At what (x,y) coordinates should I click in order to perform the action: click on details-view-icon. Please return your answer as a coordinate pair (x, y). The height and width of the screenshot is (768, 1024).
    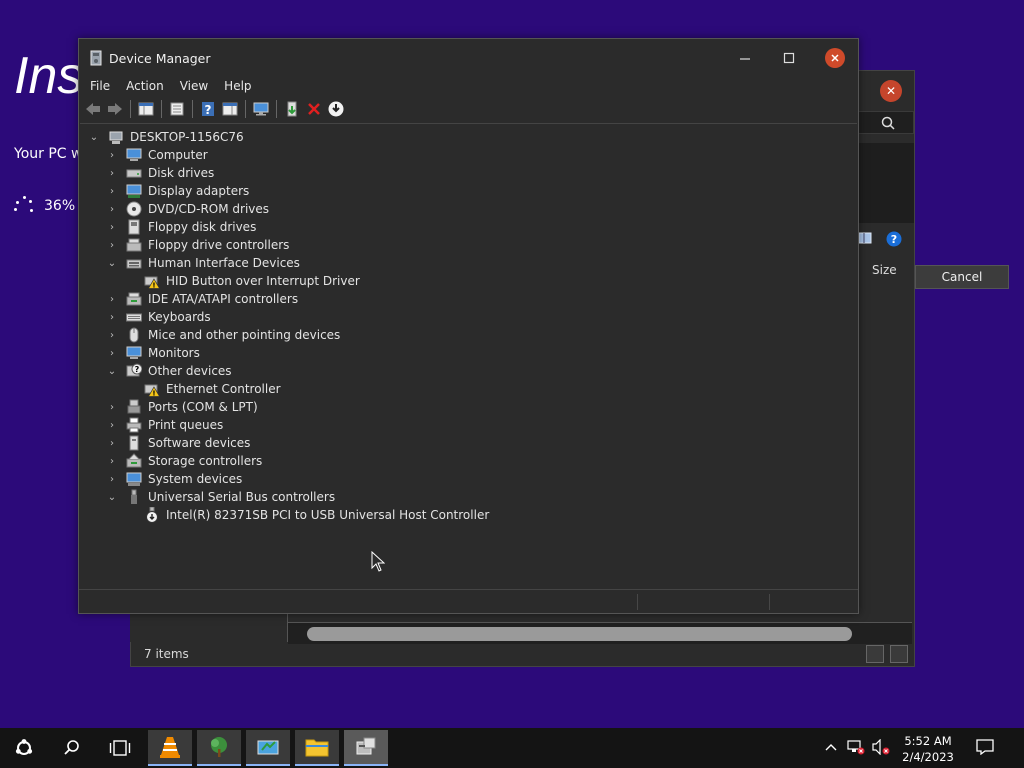
    Looking at the image, I should click on (875, 654).